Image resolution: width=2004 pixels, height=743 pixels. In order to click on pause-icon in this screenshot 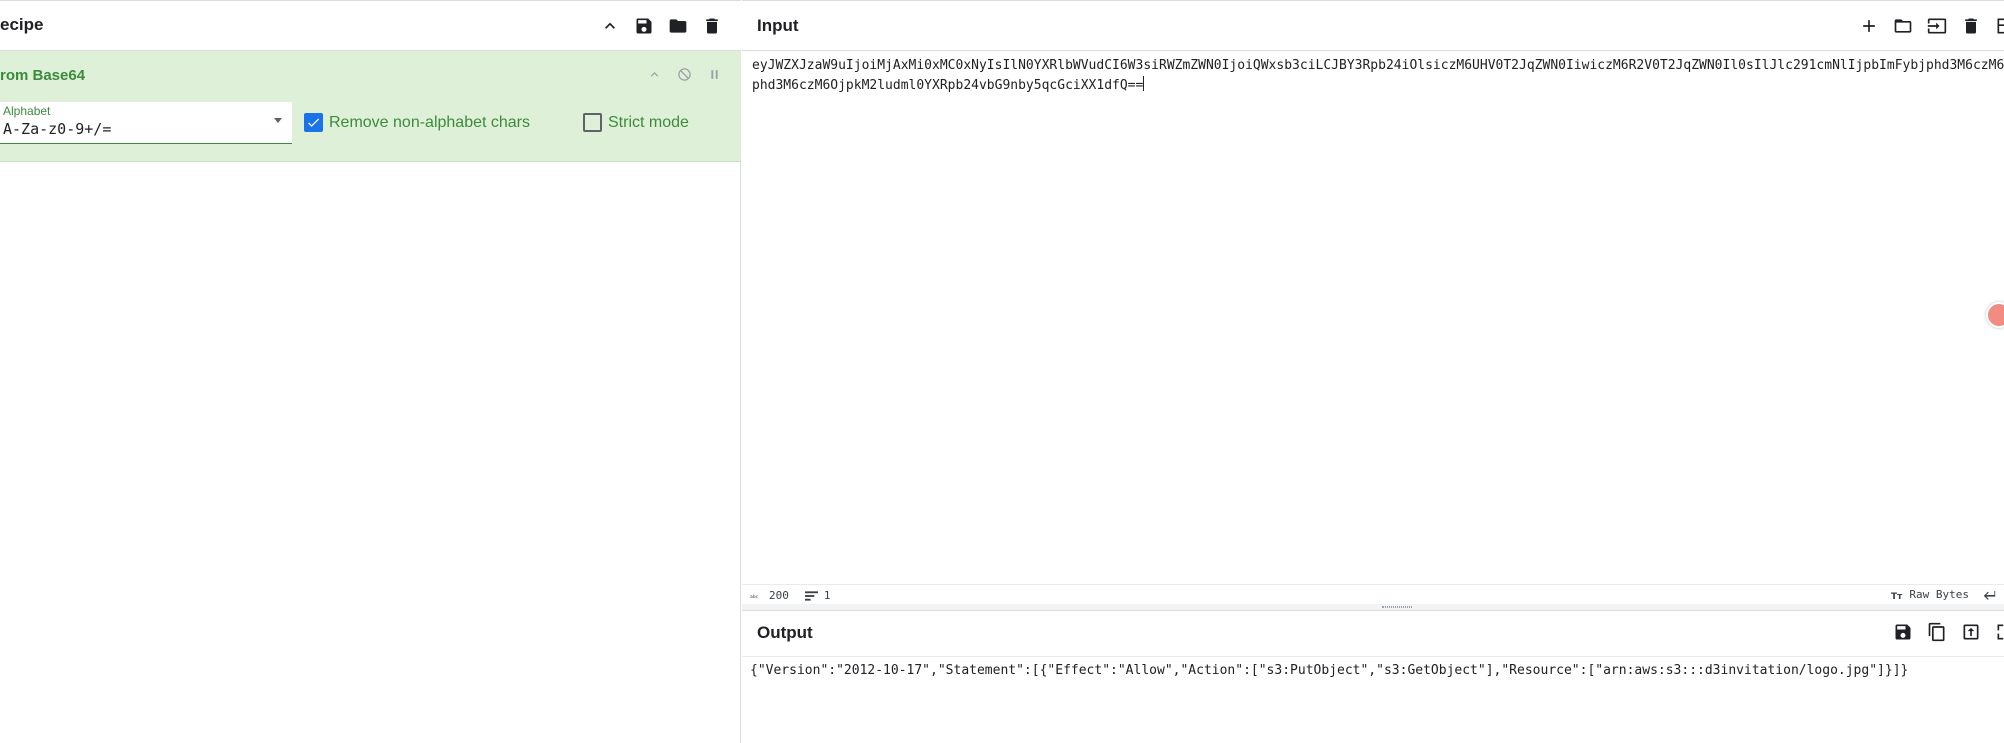, I will do `click(714, 74)`.